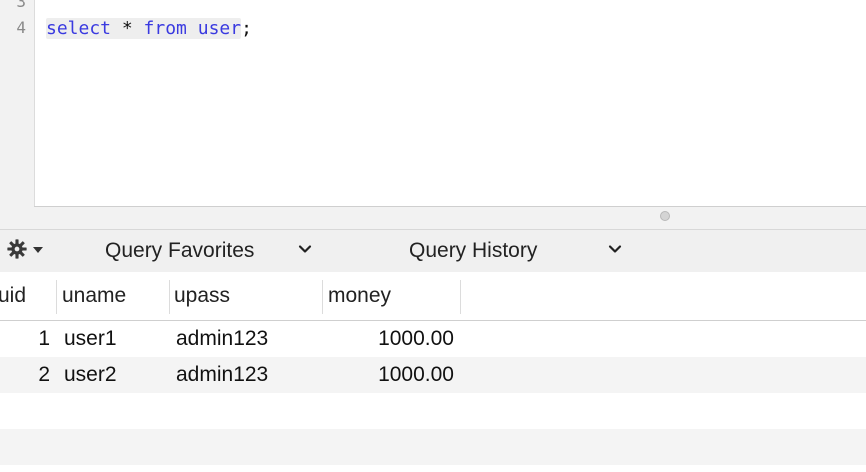  I want to click on line-number: 4, so click(21, 27).